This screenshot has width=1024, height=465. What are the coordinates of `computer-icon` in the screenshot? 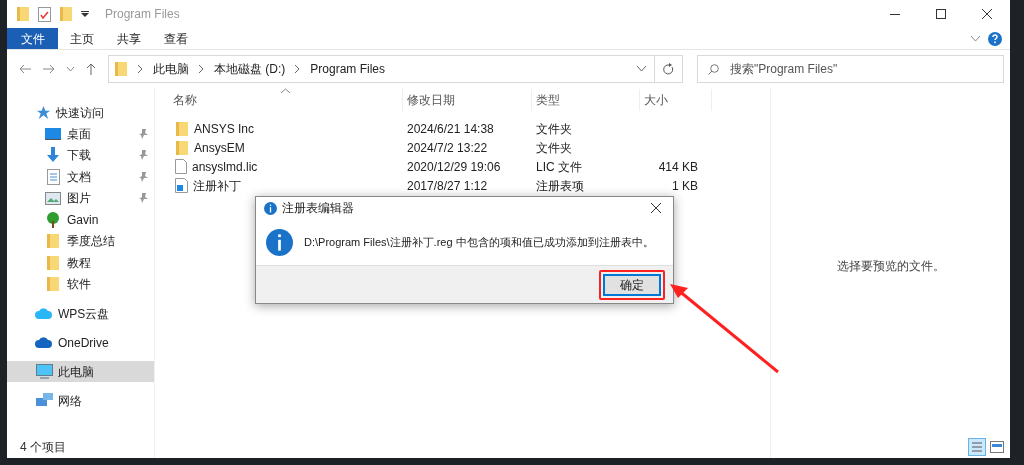 It's located at (44, 371).